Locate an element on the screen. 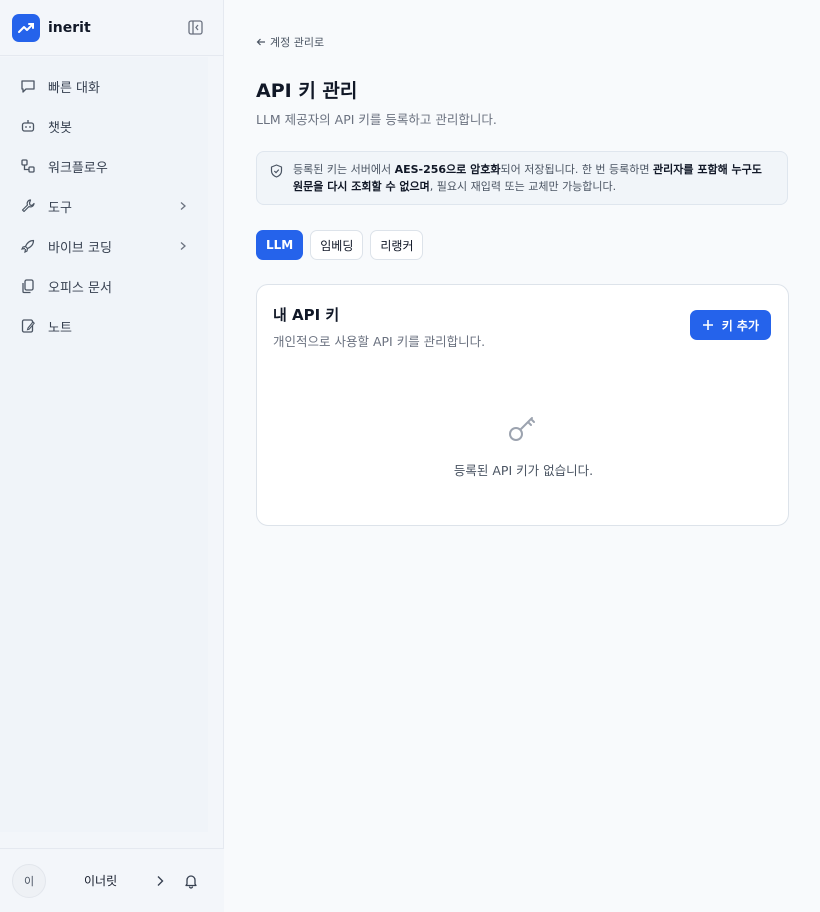 The width and height of the screenshot is (820, 912). avatar: 이 is located at coordinates (29, 880).